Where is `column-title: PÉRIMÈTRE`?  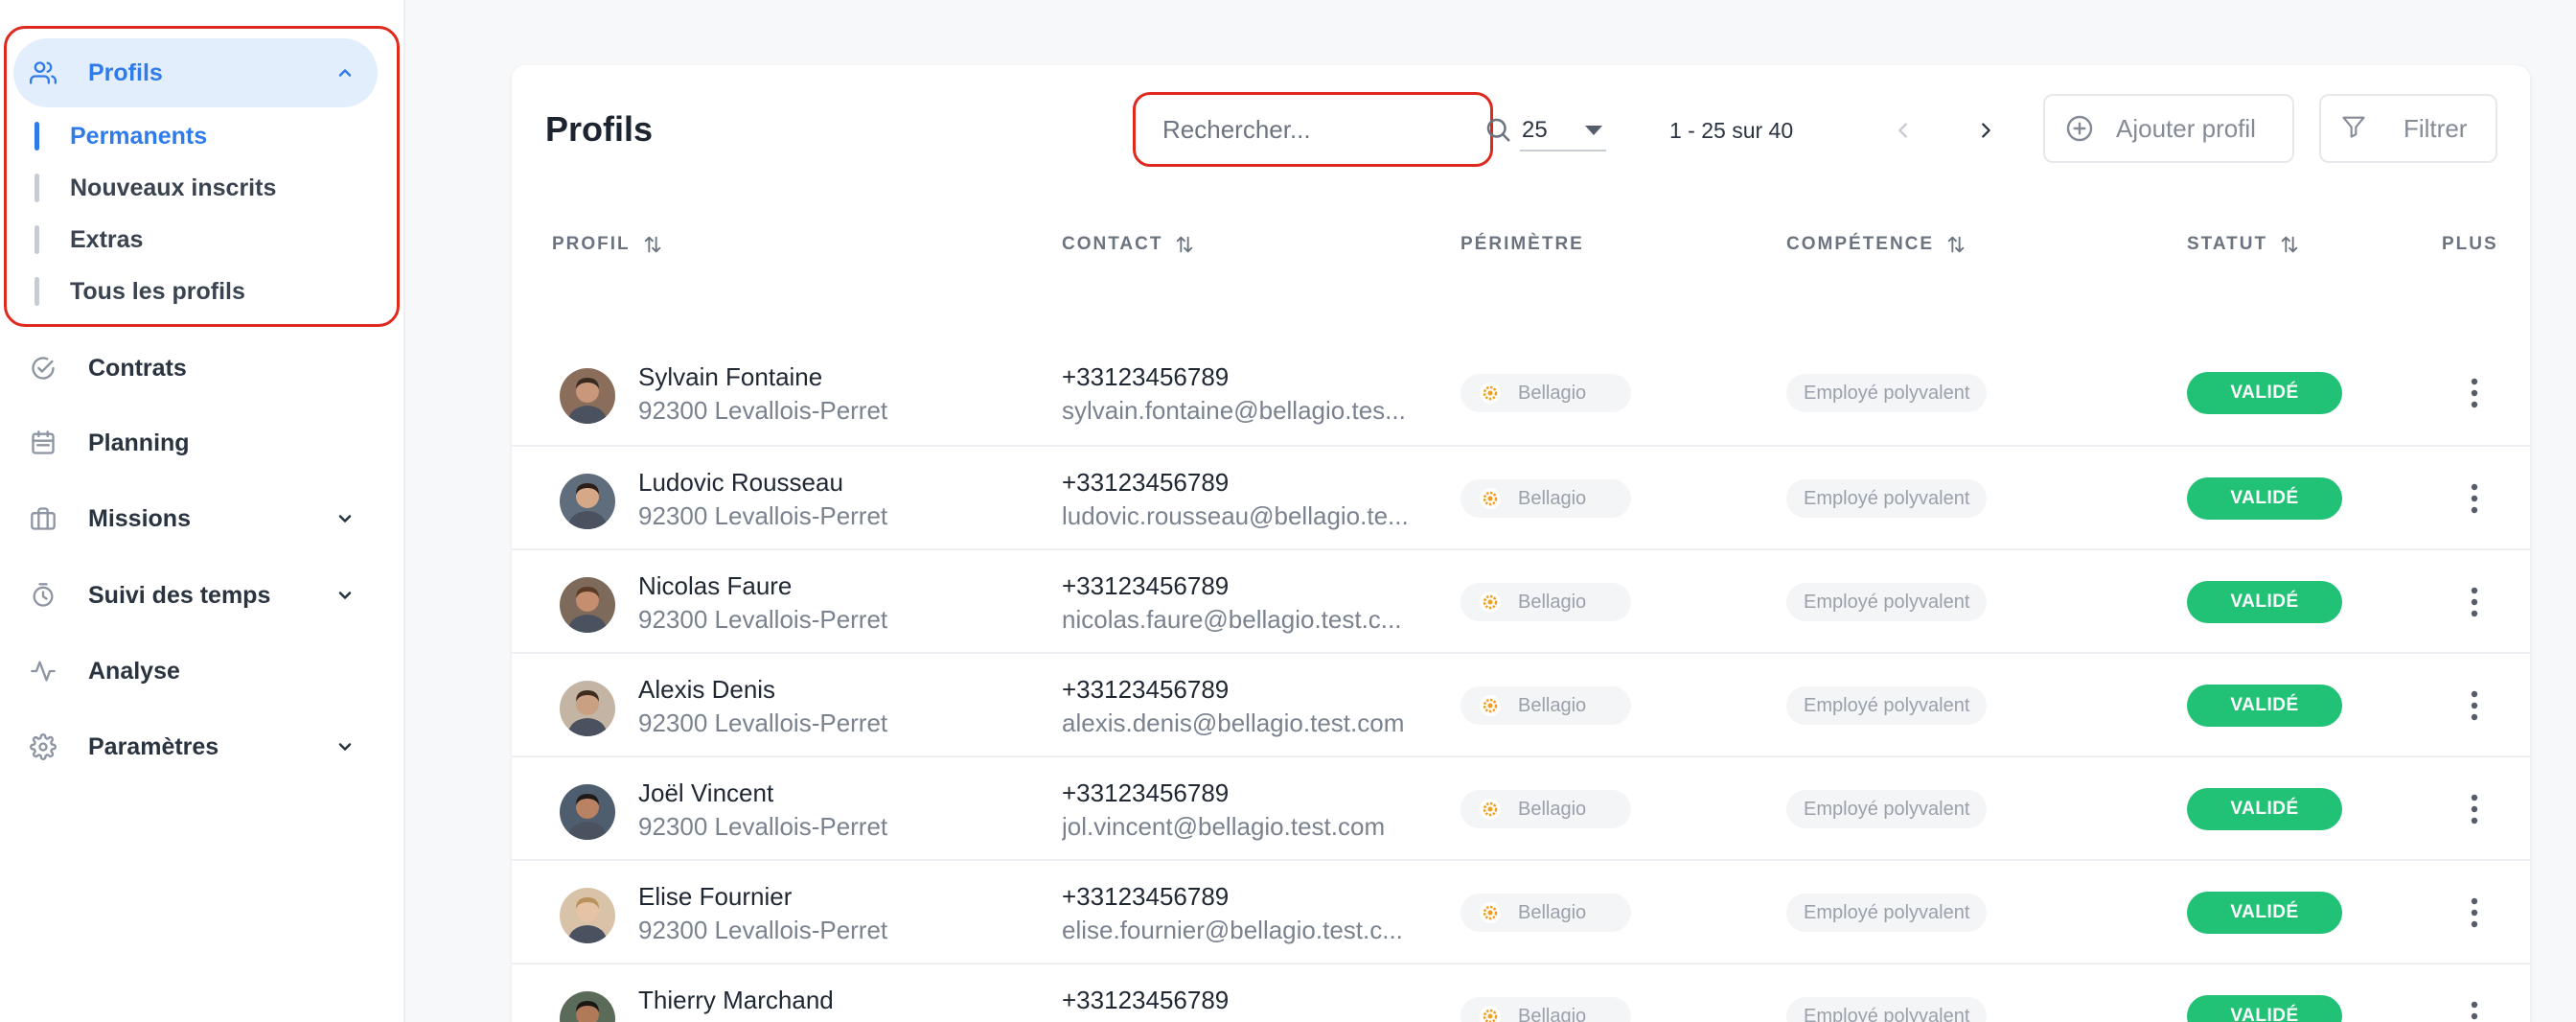 column-title: PÉRIMÈTRE is located at coordinates (1522, 244).